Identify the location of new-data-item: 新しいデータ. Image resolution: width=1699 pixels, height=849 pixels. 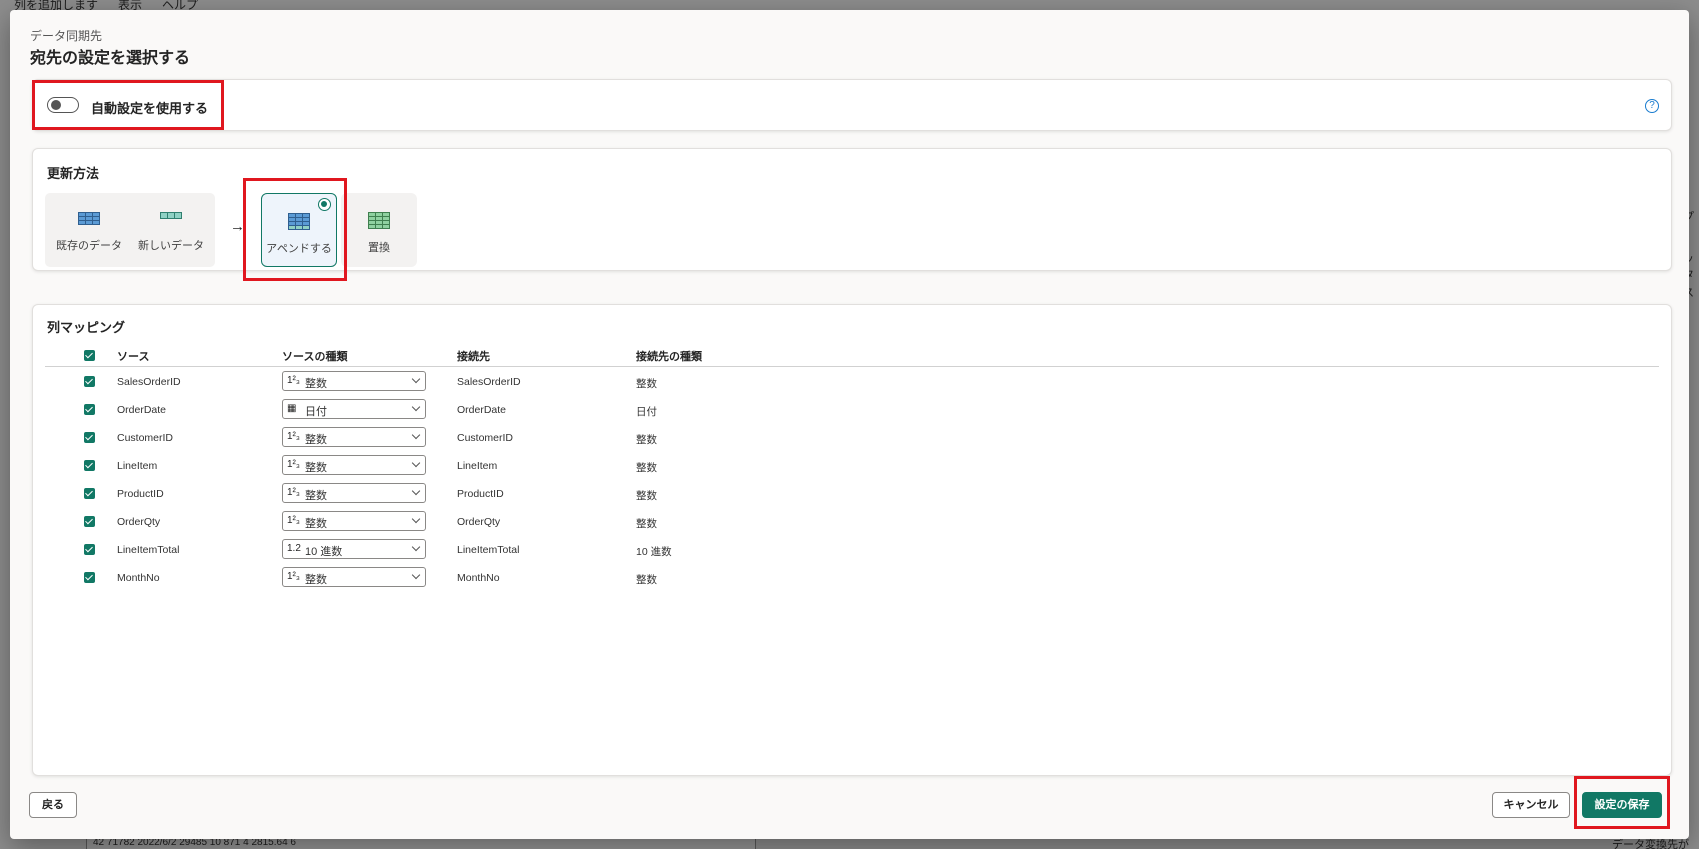
(171, 230).